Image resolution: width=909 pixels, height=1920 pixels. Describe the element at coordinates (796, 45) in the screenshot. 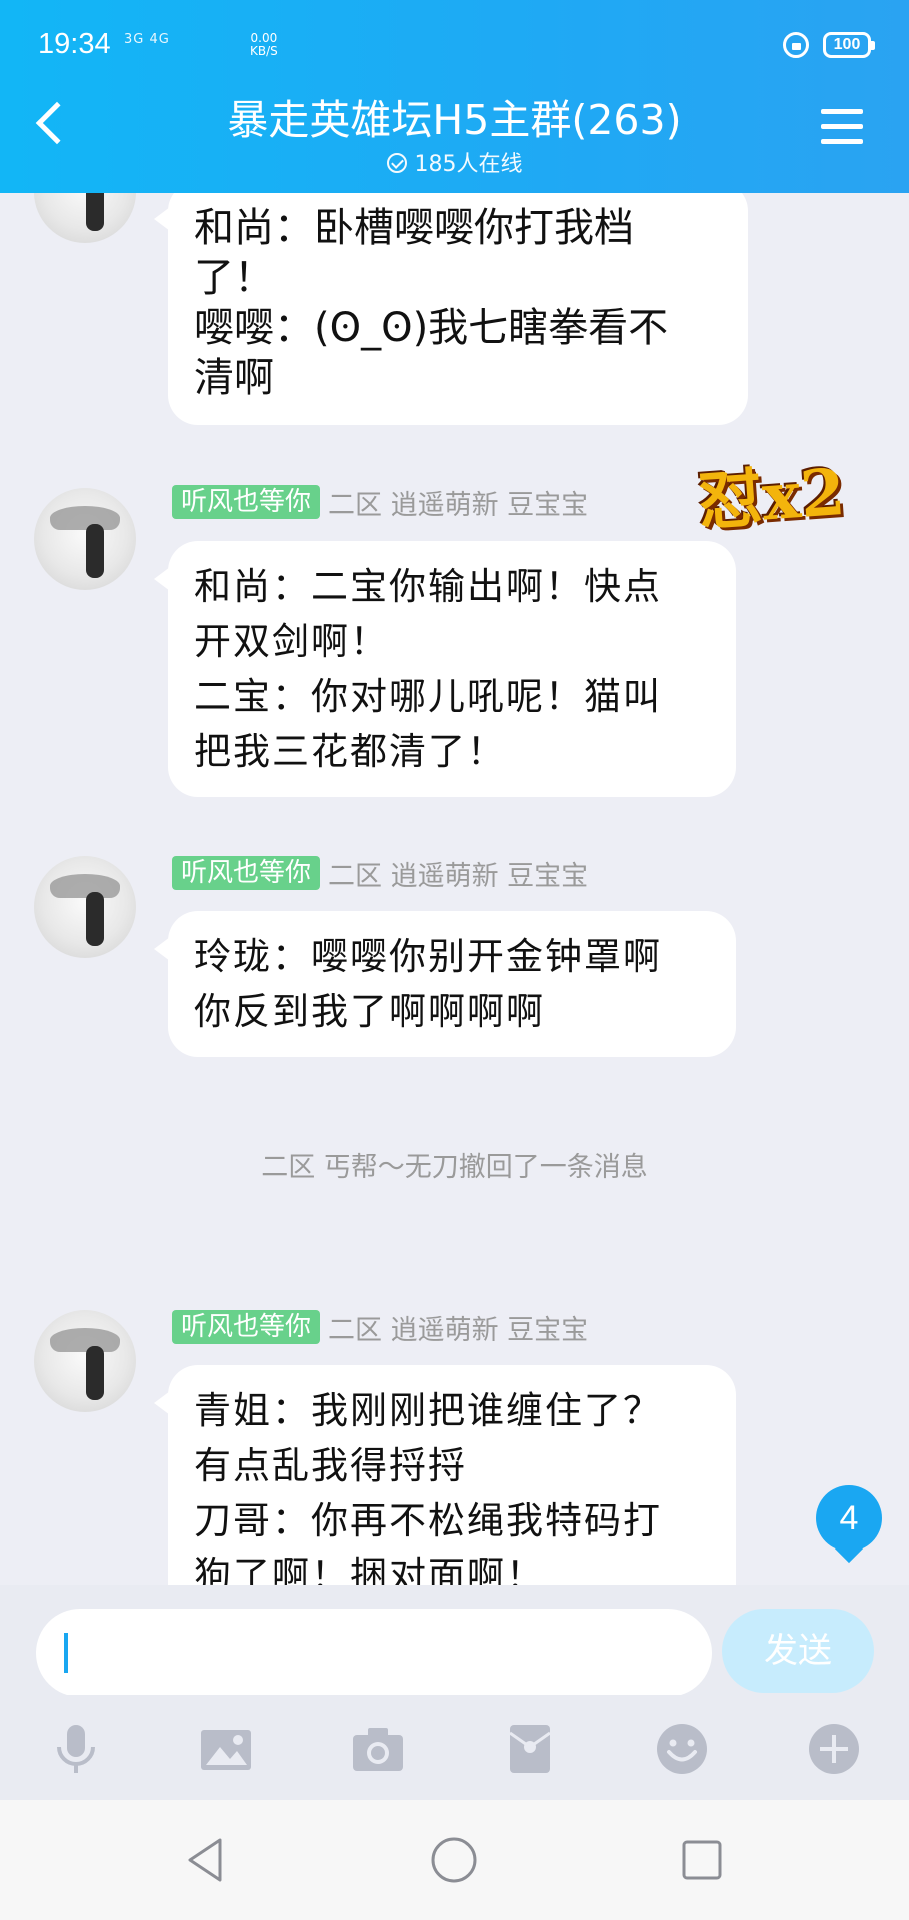

I see `rotation-lock-icon` at that location.